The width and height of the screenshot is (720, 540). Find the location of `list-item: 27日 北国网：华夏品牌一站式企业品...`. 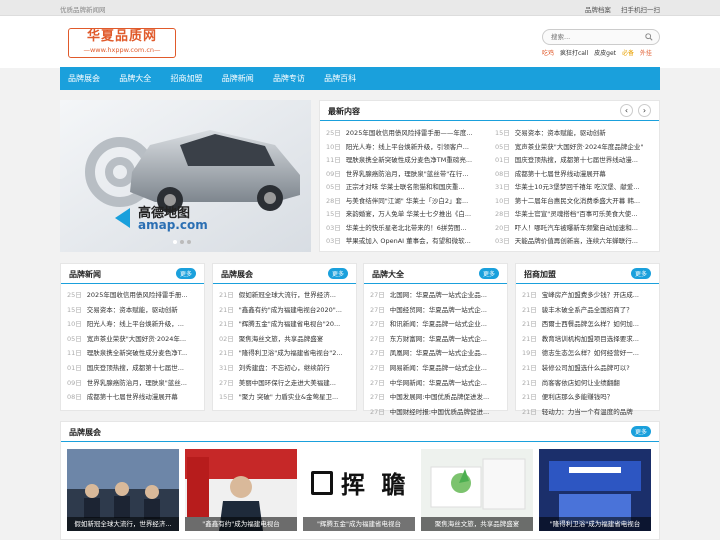

list-item: 27日 北国网：华夏品牌一站式企业品... is located at coordinates (435, 295).